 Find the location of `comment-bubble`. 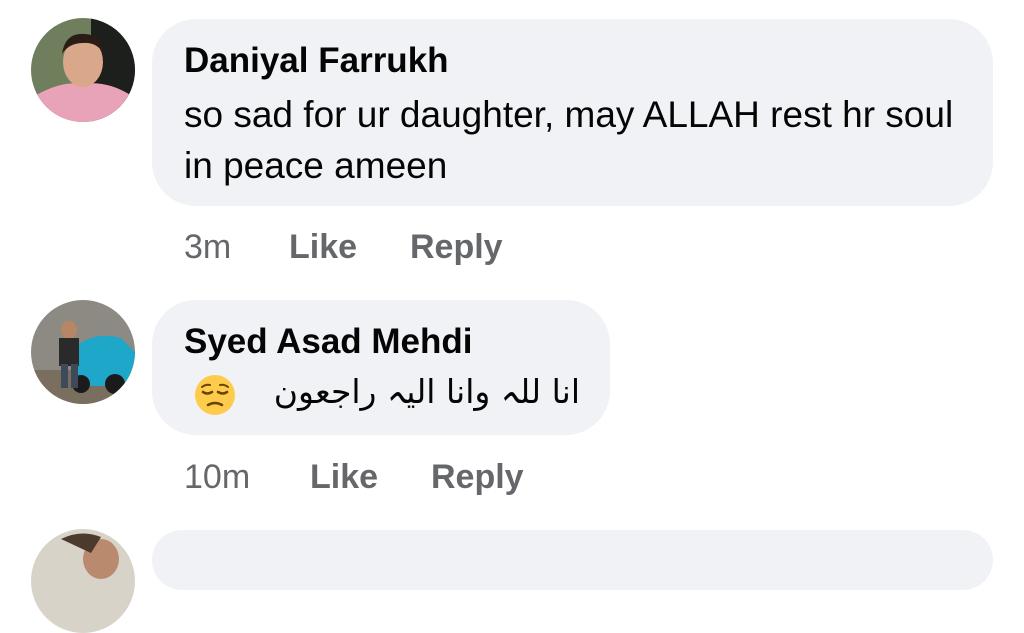

comment-bubble is located at coordinates (572, 560).